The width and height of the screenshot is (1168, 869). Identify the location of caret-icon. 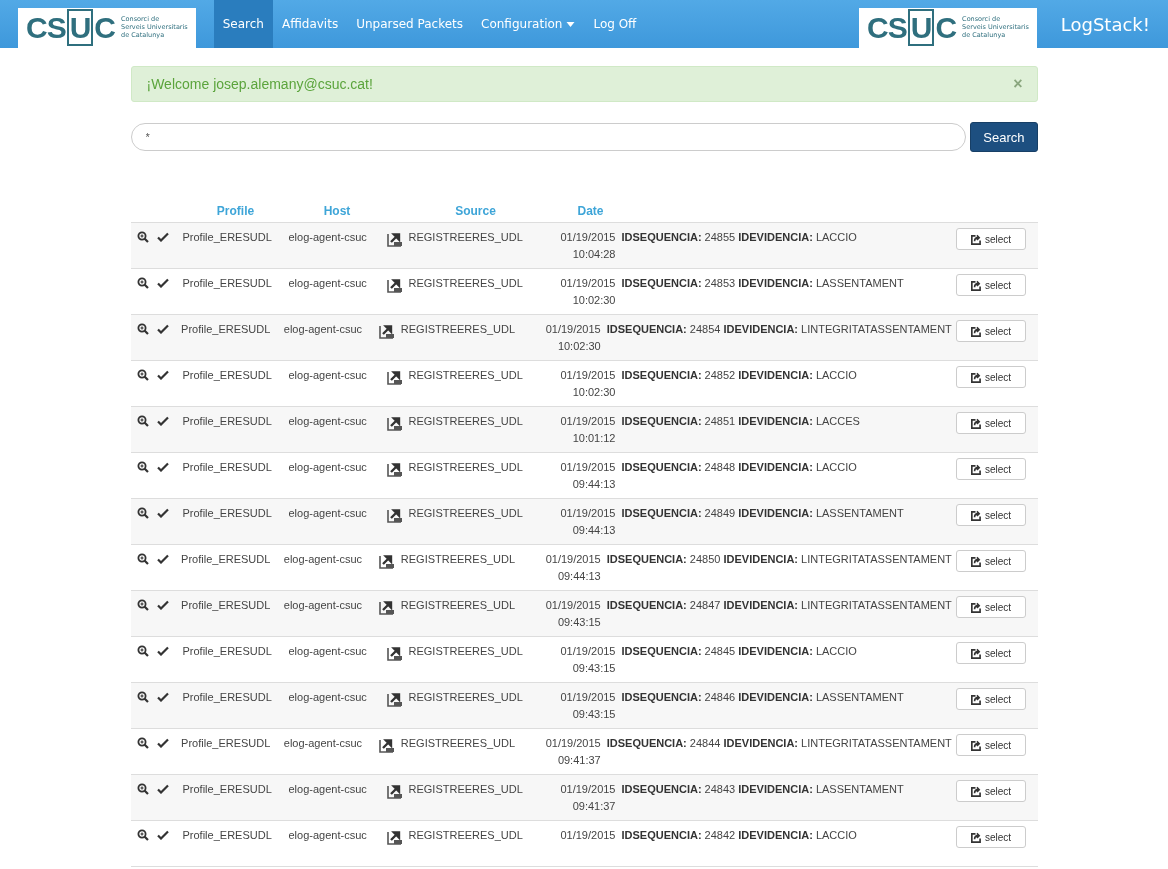
(571, 24).